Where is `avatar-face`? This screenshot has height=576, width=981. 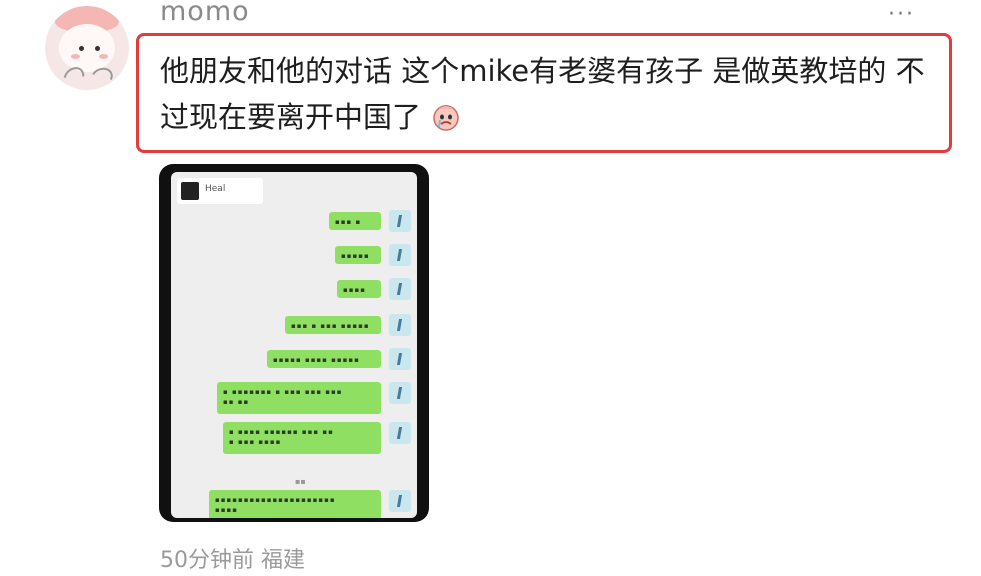
avatar-face is located at coordinates (87, 48).